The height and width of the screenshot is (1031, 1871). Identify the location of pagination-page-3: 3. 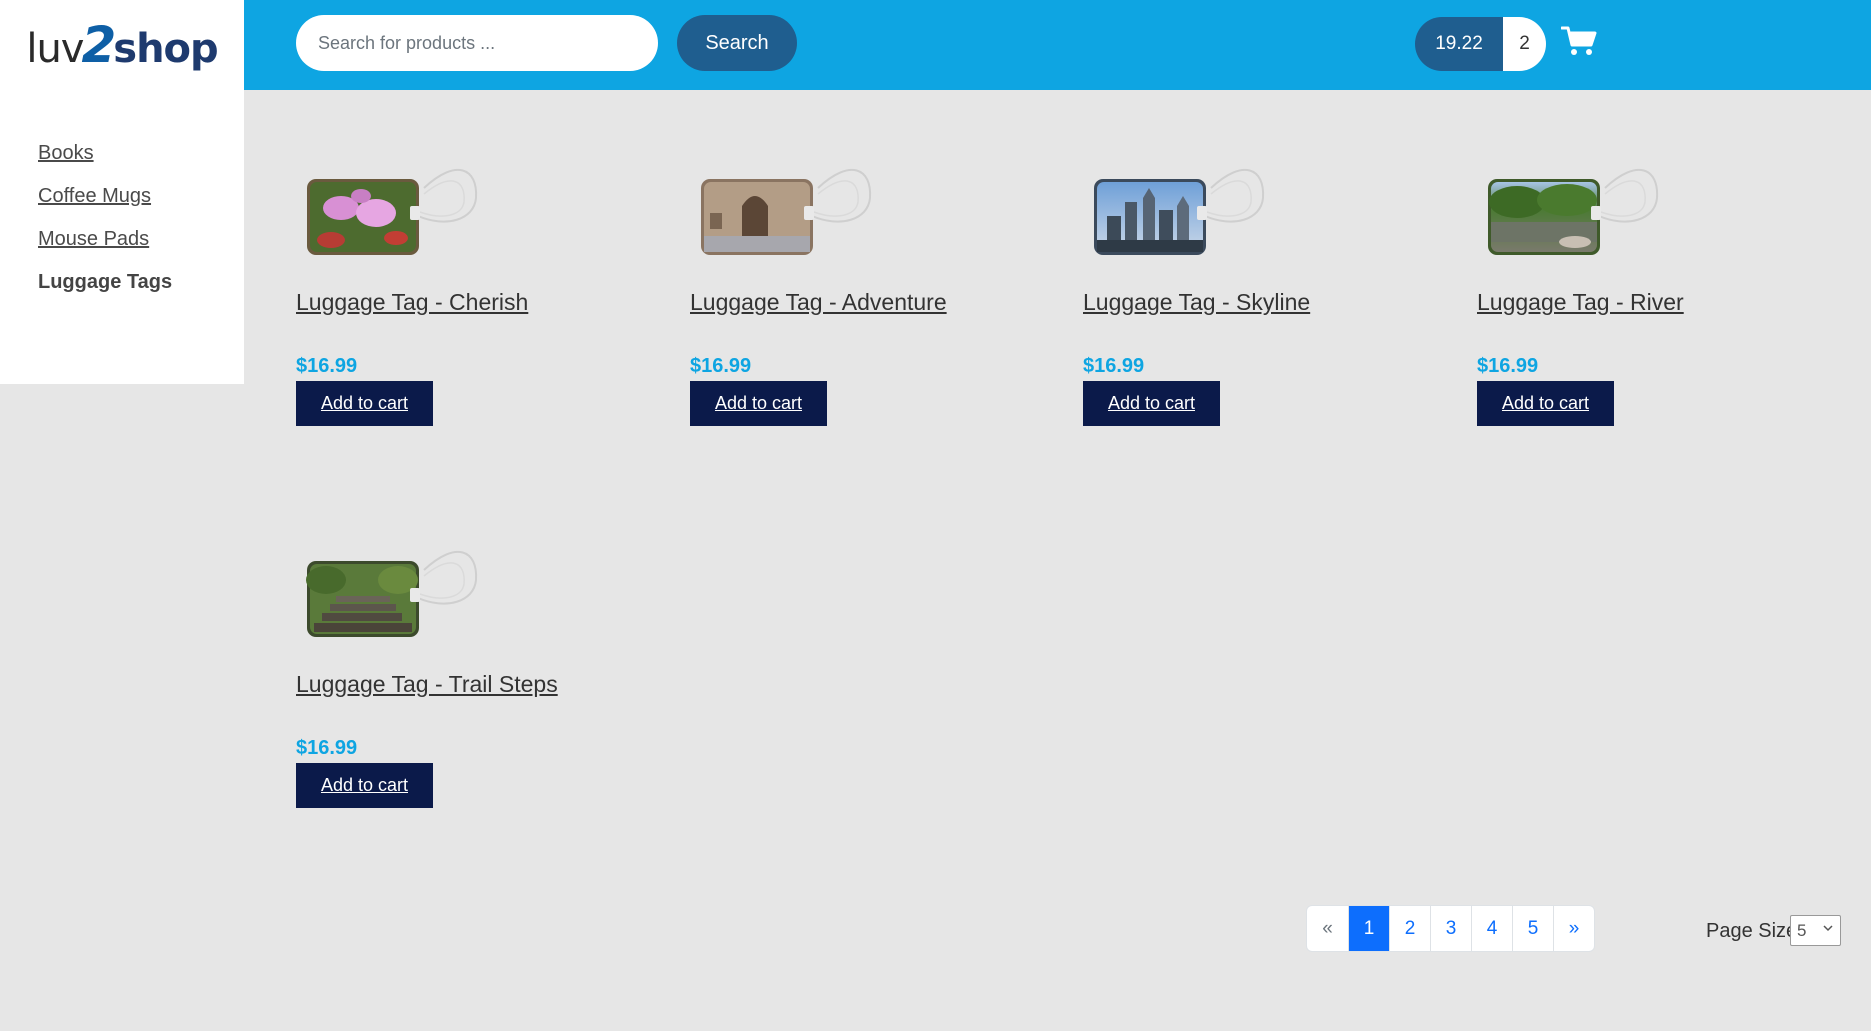
(1450, 928).